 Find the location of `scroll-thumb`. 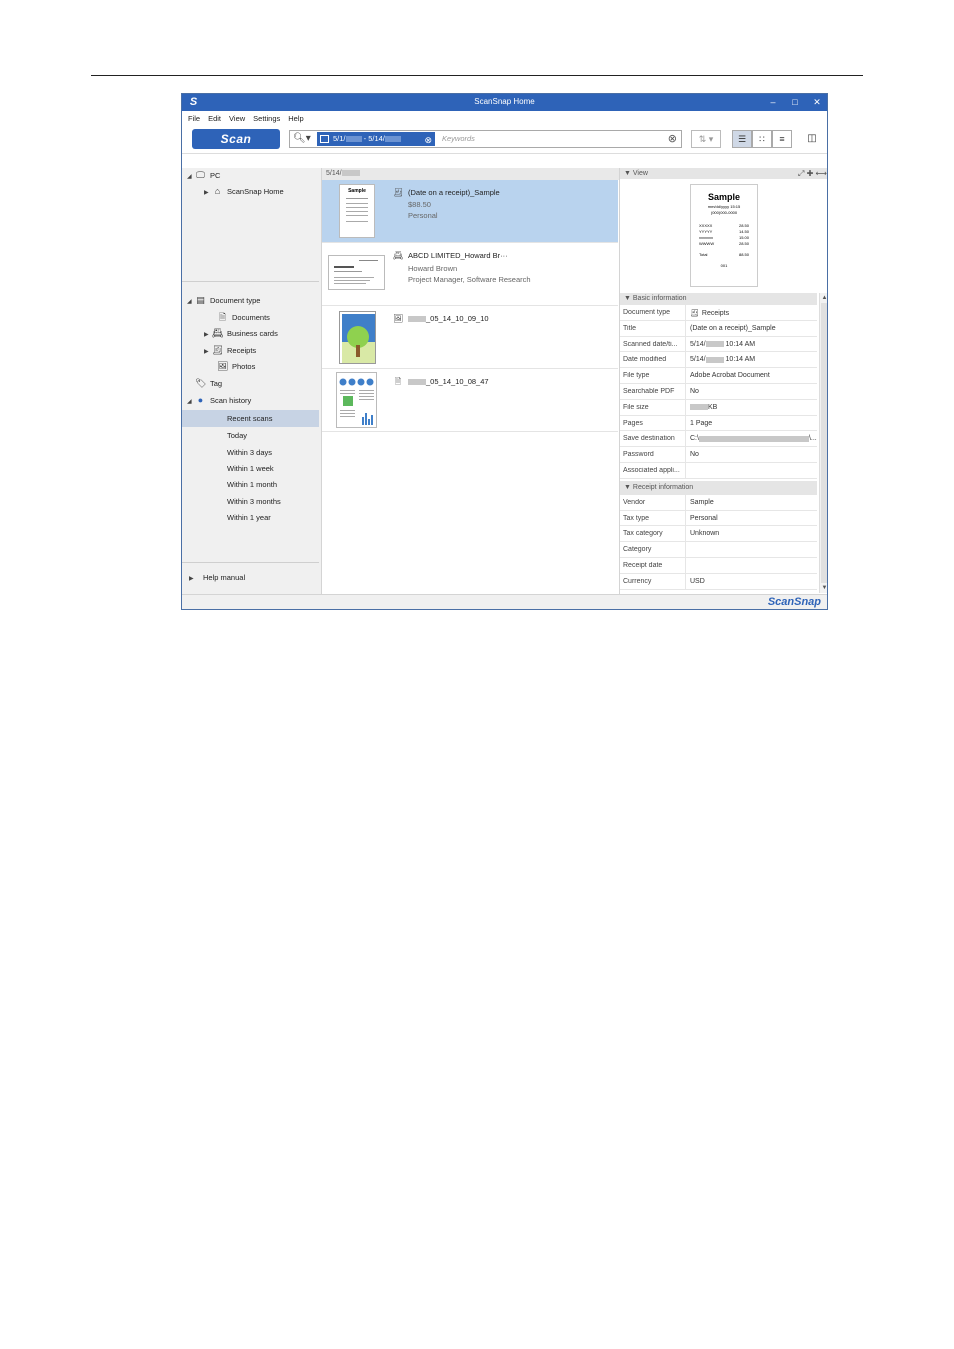

scroll-thumb is located at coordinates (824, 443).